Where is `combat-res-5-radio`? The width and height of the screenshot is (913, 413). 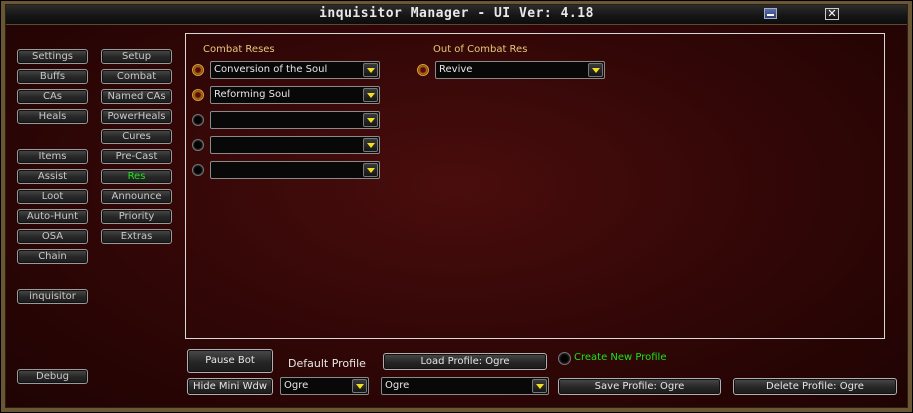
combat-res-5-radio is located at coordinates (198, 170).